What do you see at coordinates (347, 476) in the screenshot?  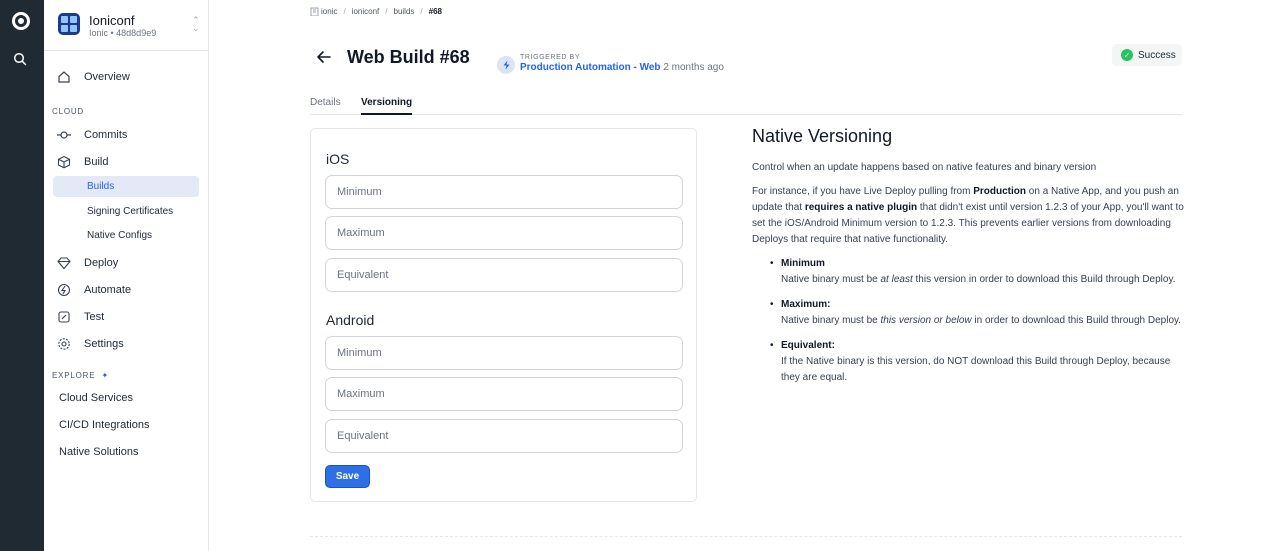 I see `save-button: Save` at bounding box center [347, 476].